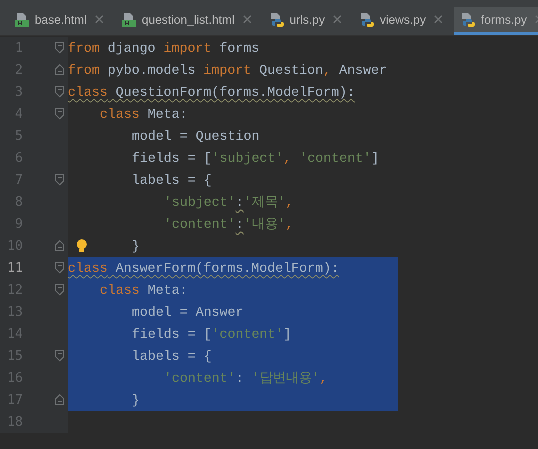 The height and width of the screenshot is (449, 538). What do you see at coordinates (82, 246) in the screenshot?
I see `lightbulb-icon` at bounding box center [82, 246].